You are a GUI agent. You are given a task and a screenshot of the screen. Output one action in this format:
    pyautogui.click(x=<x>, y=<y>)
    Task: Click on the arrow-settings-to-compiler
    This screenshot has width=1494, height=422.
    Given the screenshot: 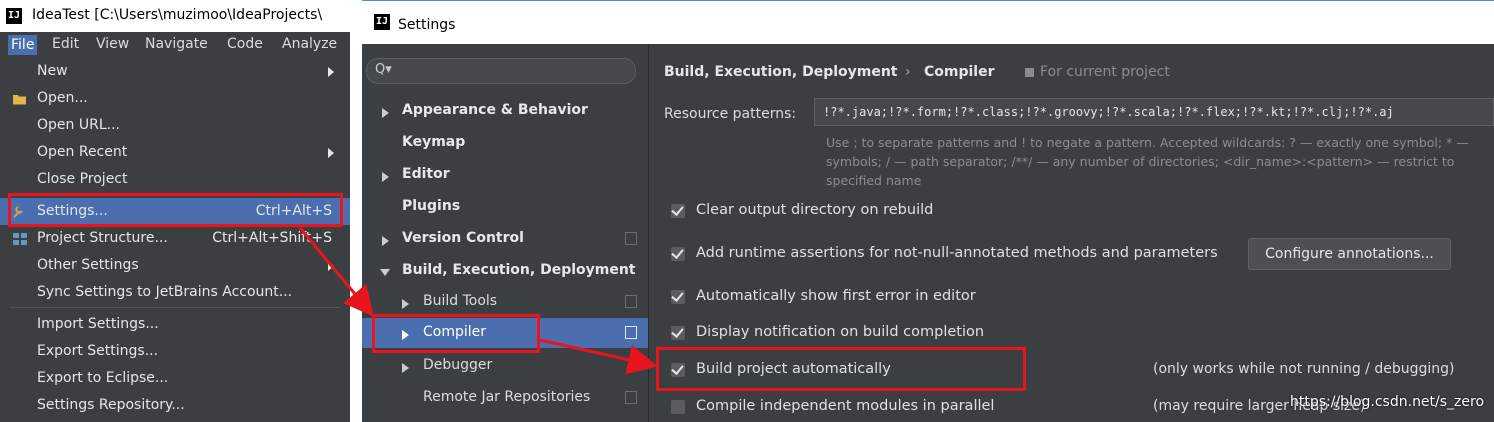 What is the action you would take?
    pyautogui.click(x=336, y=272)
    